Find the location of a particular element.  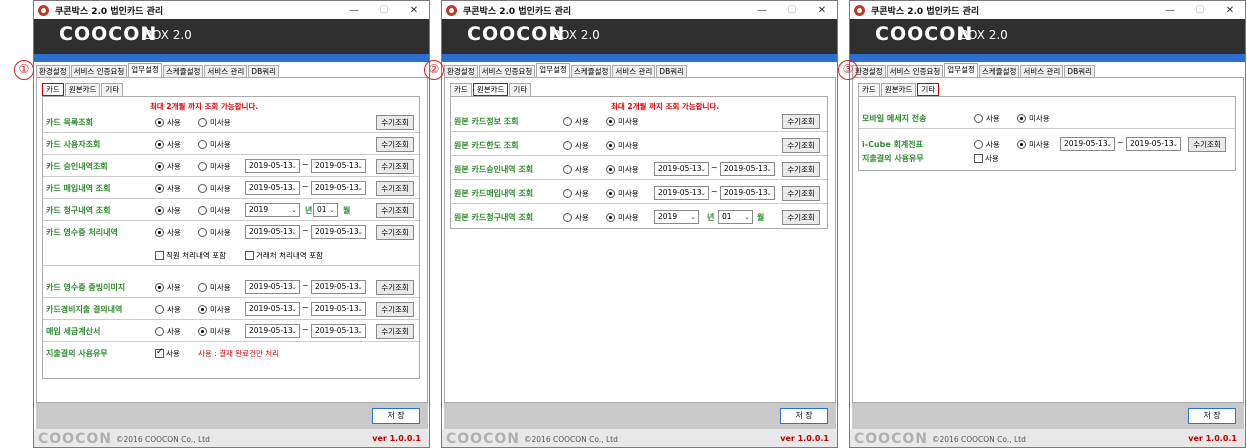

employee-check: 직원 처리내역 포함 is located at coordinates (190, 255).